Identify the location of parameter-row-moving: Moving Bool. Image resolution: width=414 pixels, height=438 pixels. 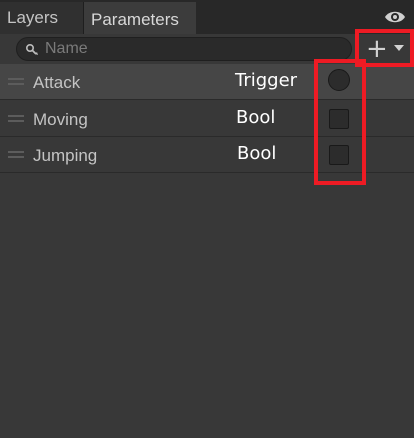
(207, 119).